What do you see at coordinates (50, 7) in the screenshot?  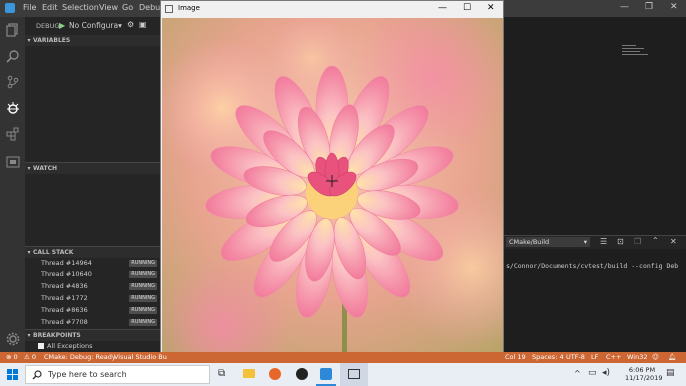 I see `menu-edit: Edit` at bounding box center [50, 7].